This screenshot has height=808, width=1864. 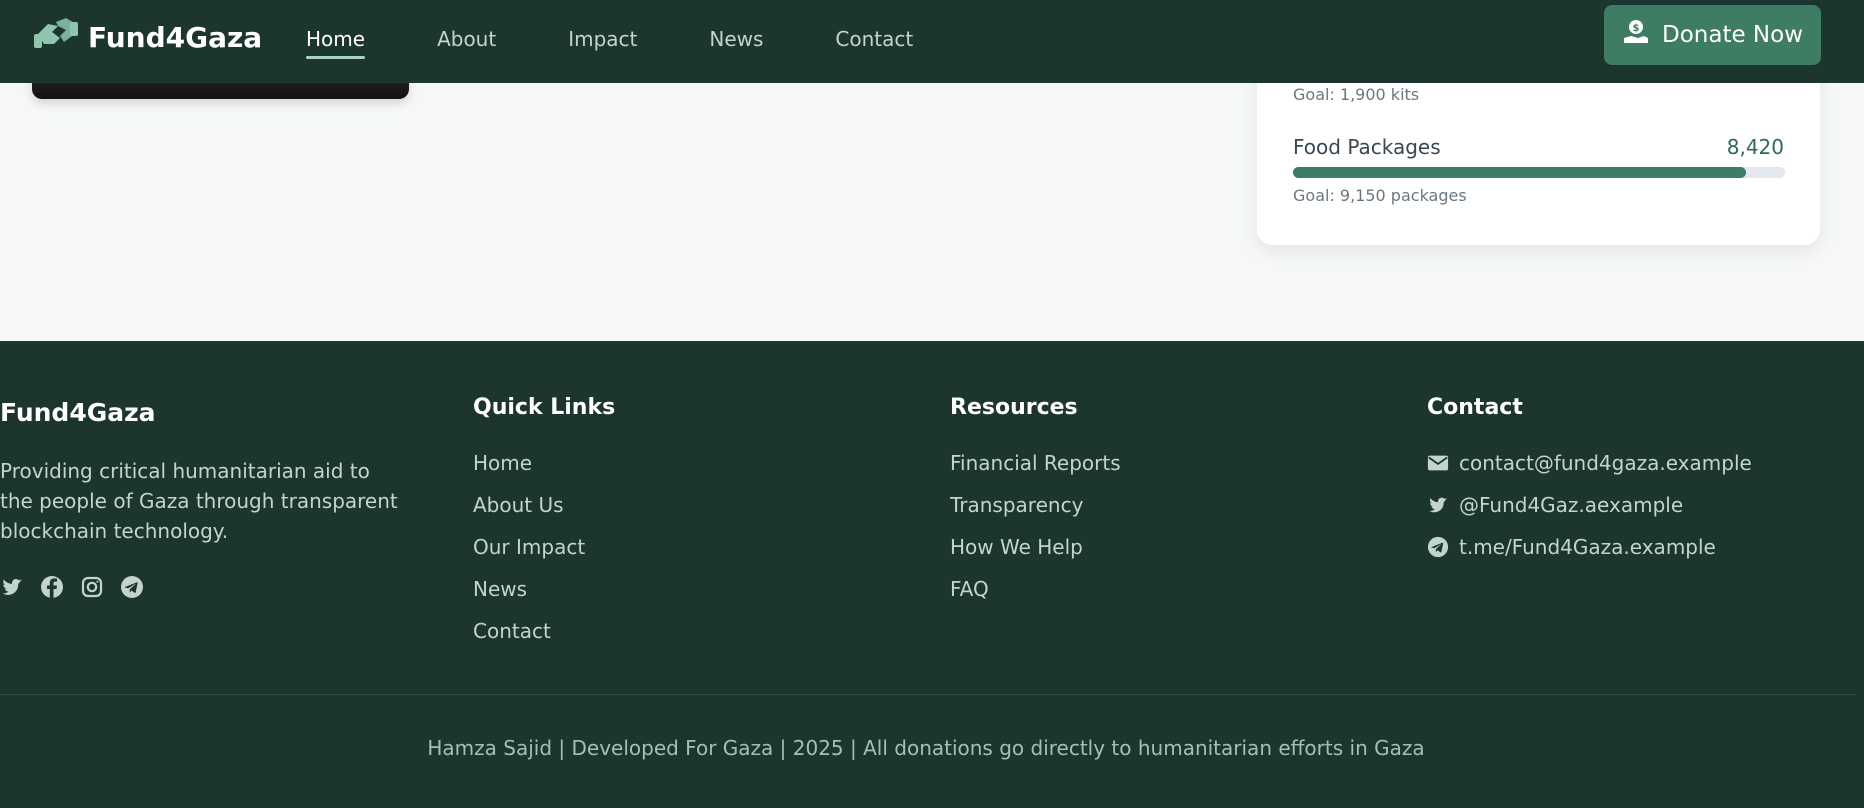 What do you see at coordinates (602, 39) in the screenshot?
I see `nav-impact: Impact` at bounding box center [602, 39].